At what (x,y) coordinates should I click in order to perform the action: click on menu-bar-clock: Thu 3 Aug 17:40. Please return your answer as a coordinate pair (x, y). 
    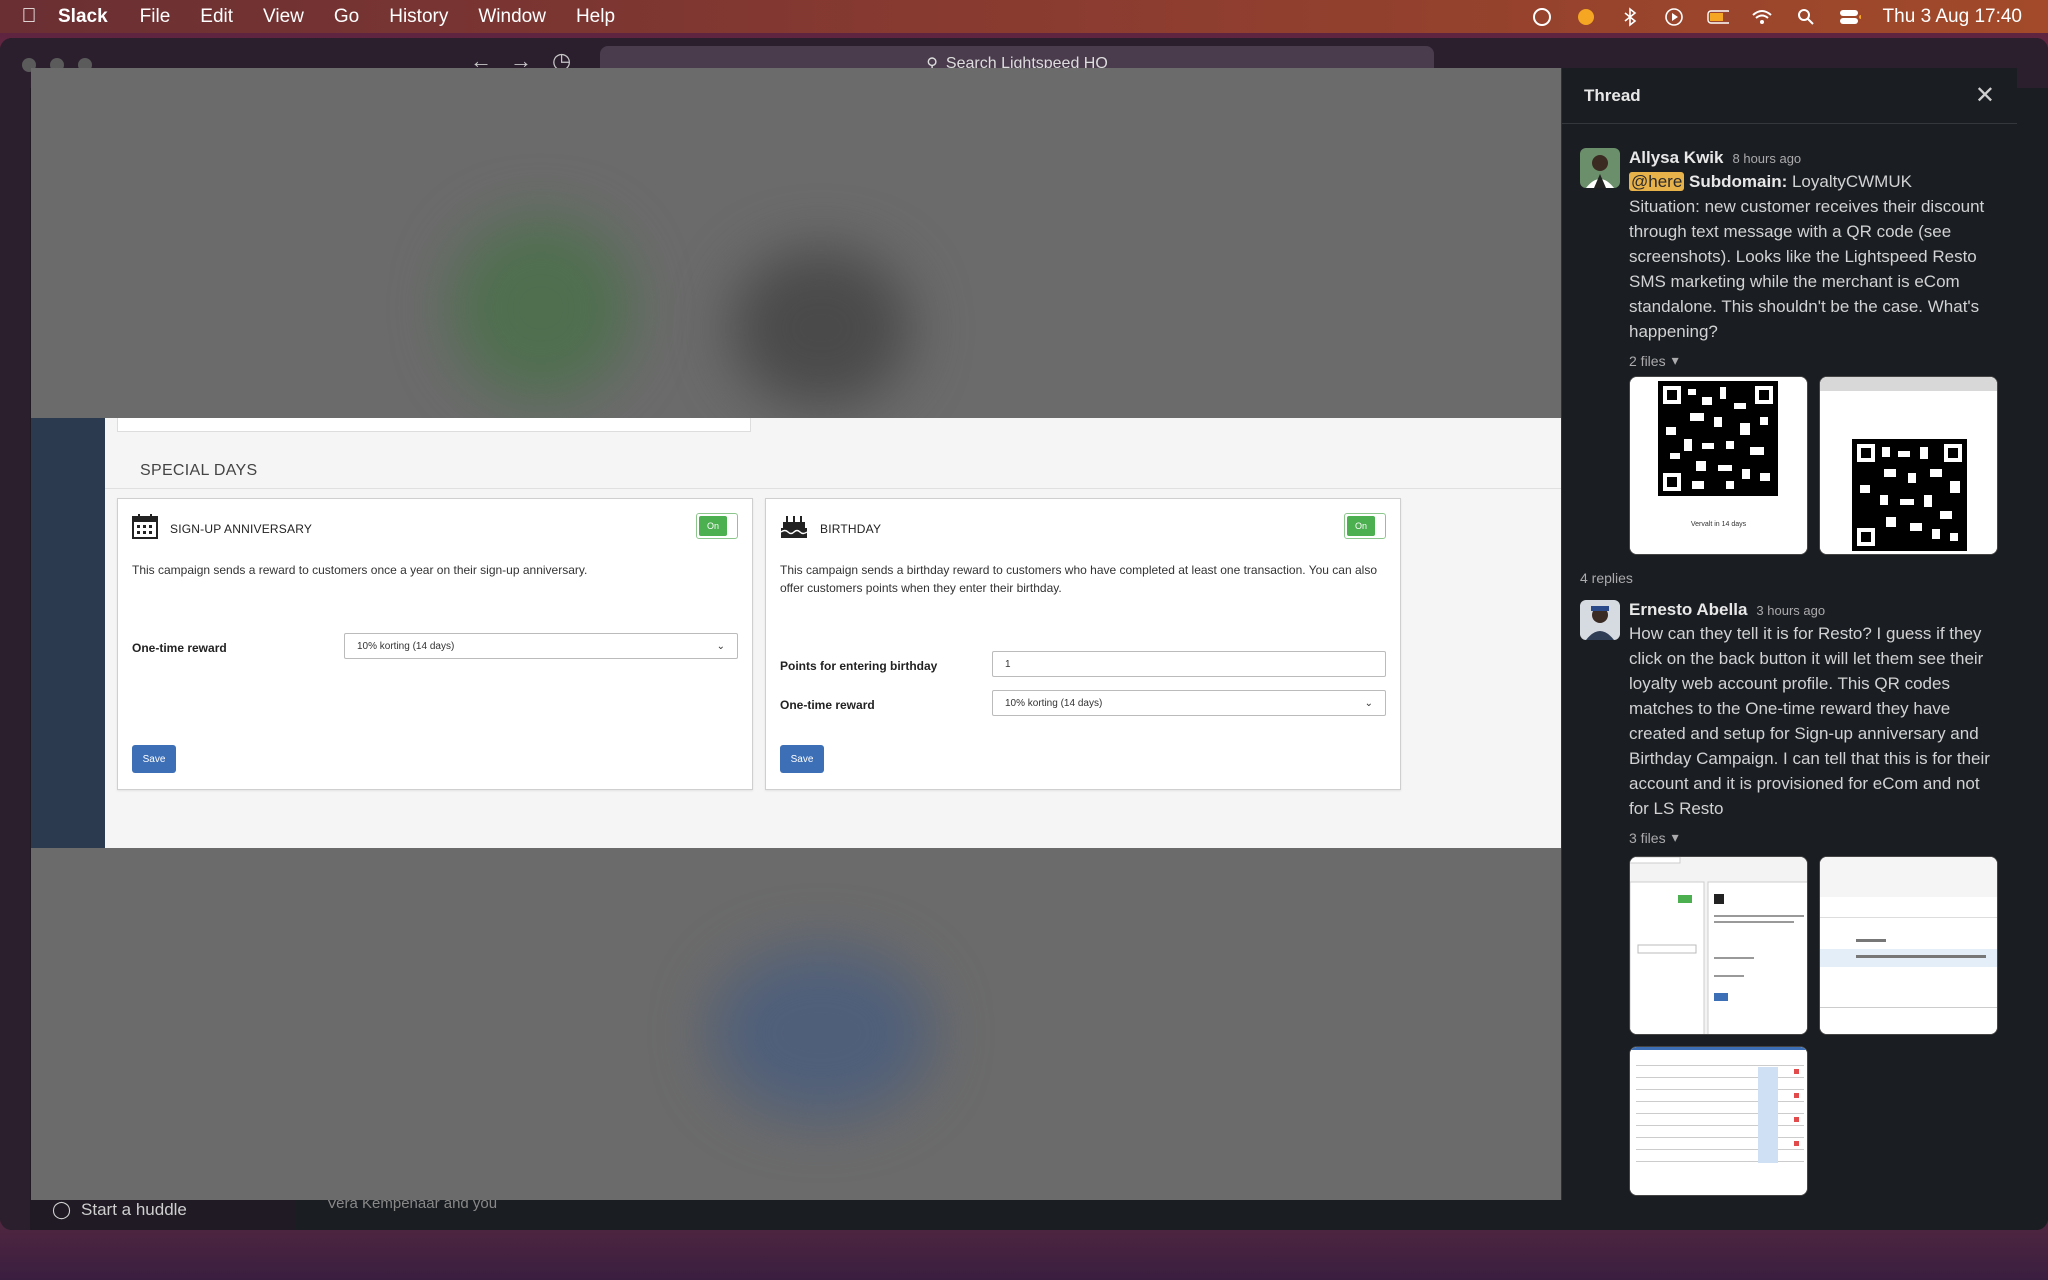
    Looking at the image, I should click on (1952, 17).